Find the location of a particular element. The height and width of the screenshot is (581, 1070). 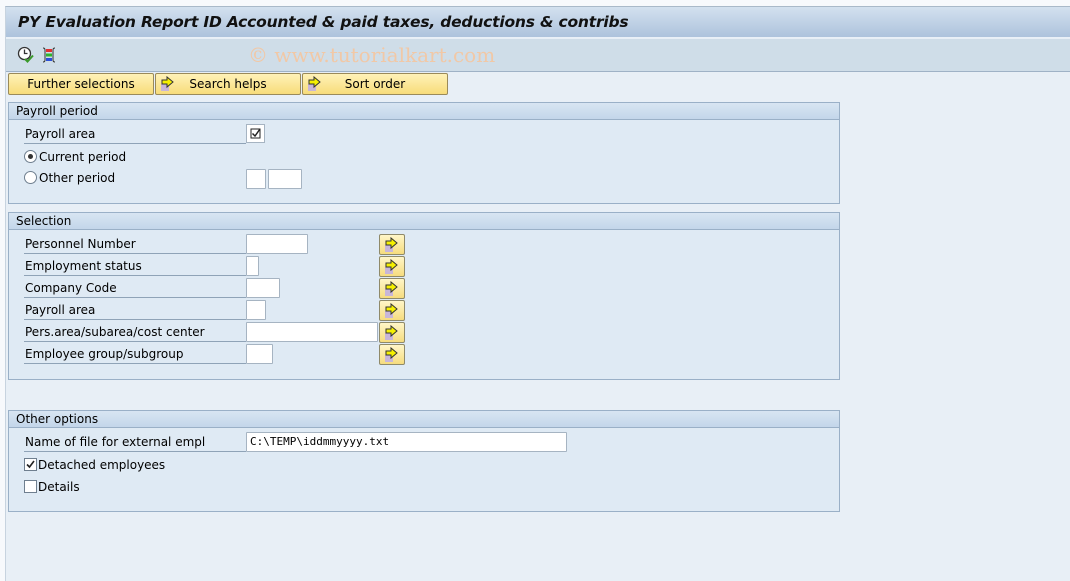

radio-selected-dot is located at coordinates (30, 156).